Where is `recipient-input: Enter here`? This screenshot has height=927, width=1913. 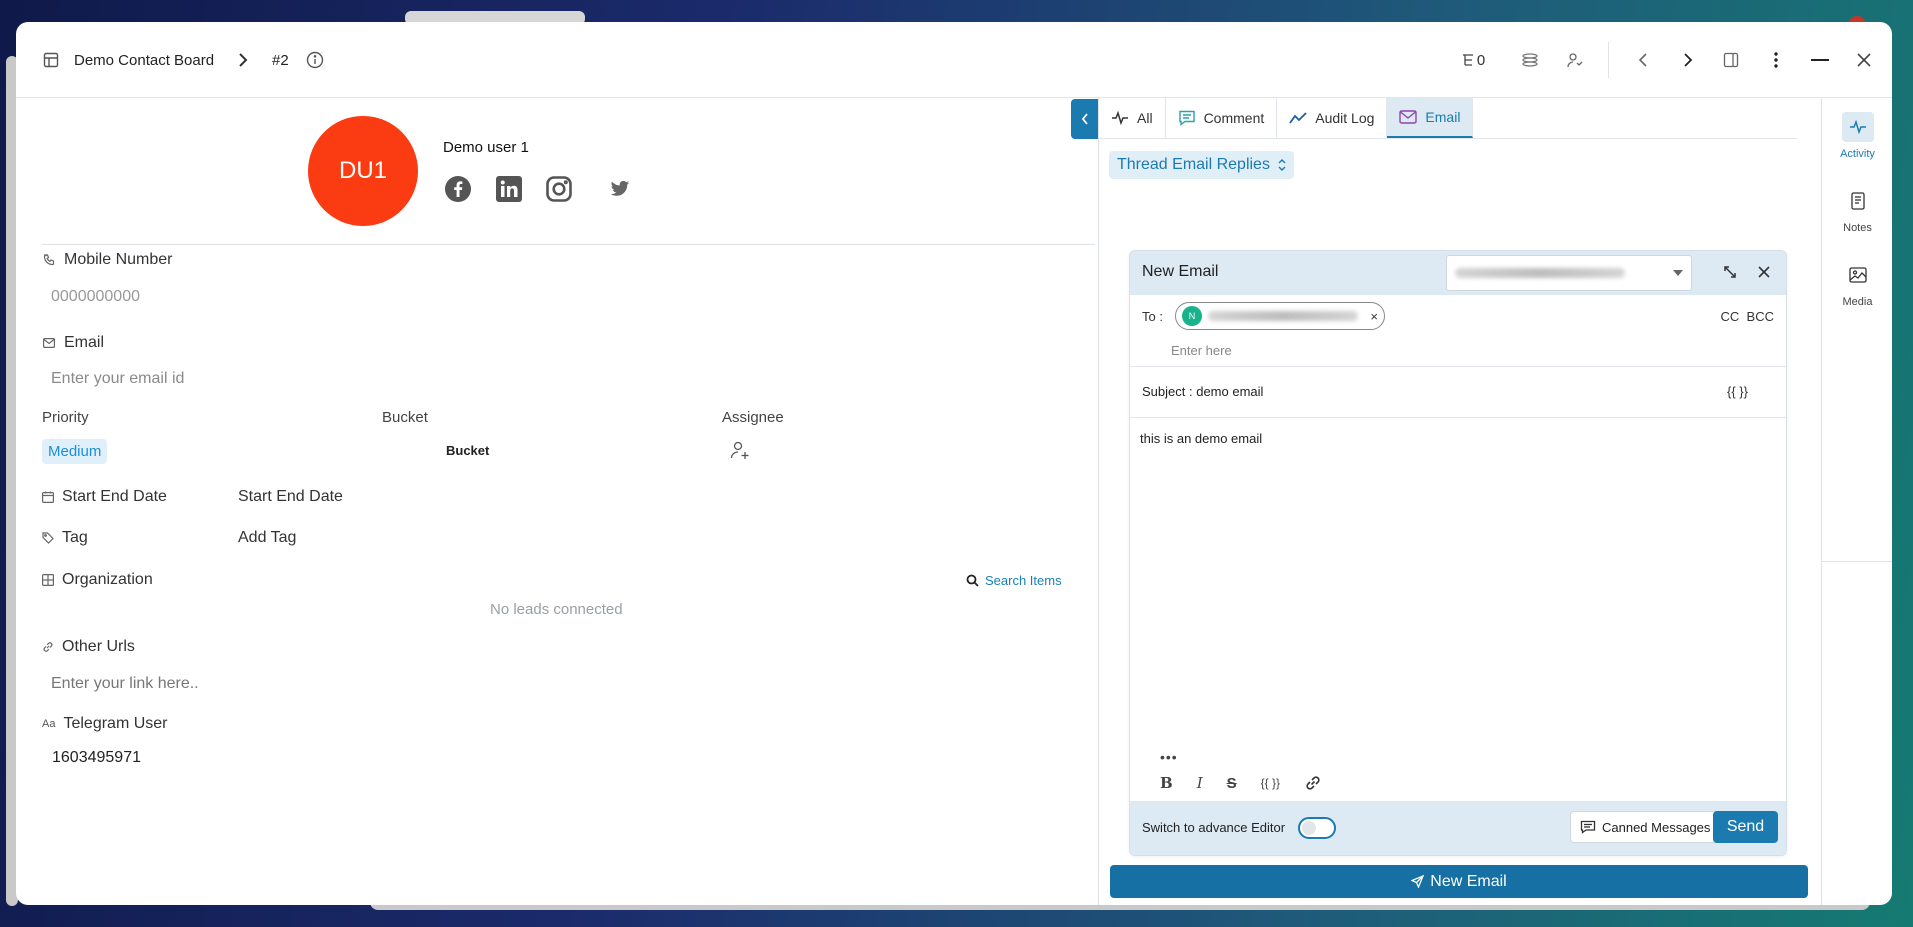 recipient-input: Enter here is located at coordinates (1201, 350).